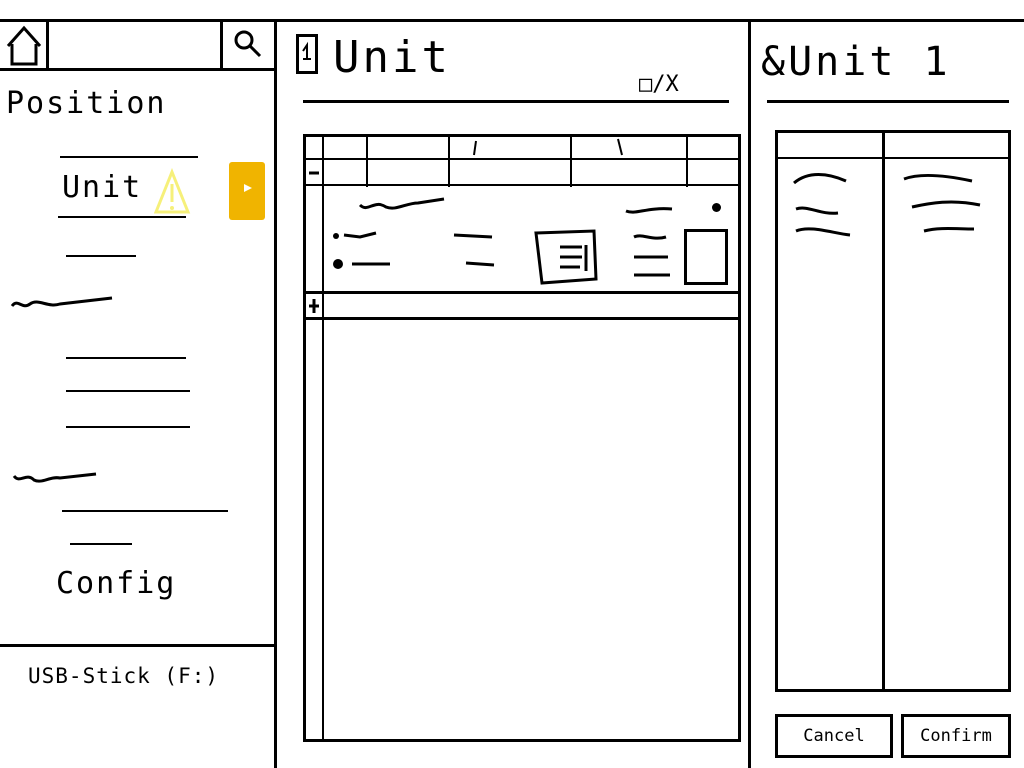 The height and width of the screenshot is (768, 1024). What do you see at coordinates (401, 203) in the screenshot?
I see `detail-title` at bounding box center [401, 203].